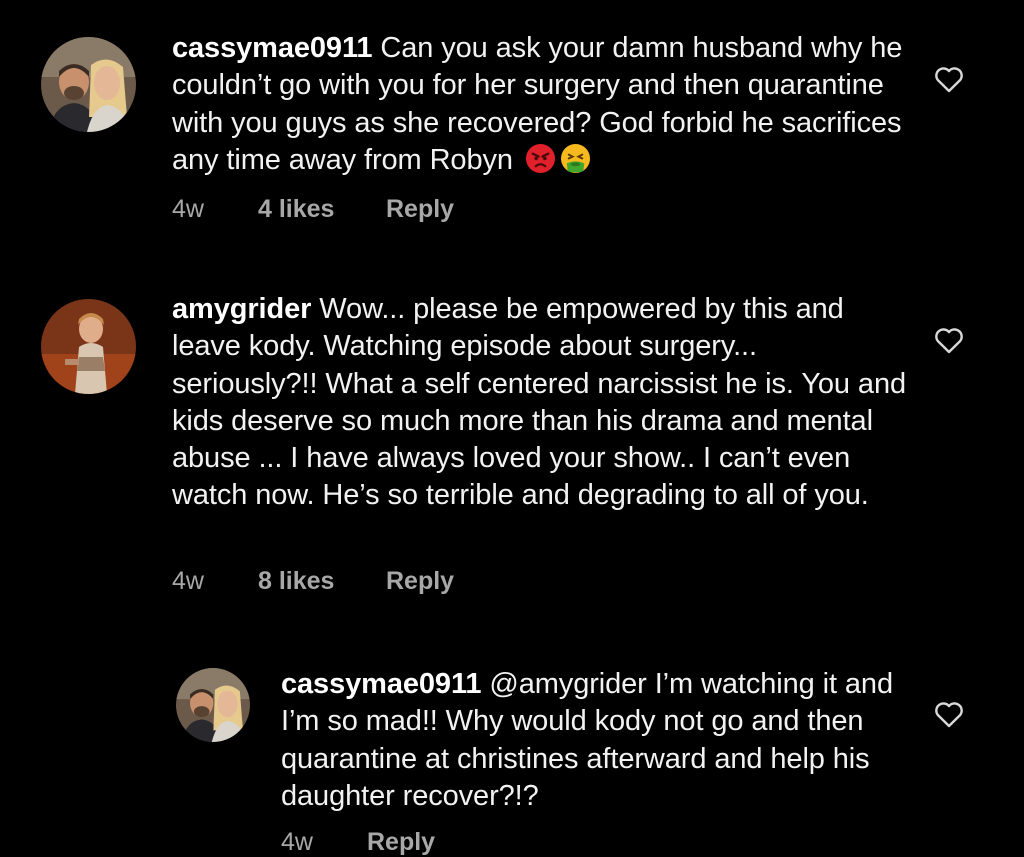  What do you see at coordinates (358, 842) in the screenshot?
I see `comment-meta: 4w Reply` at bounding box center [358, 842].